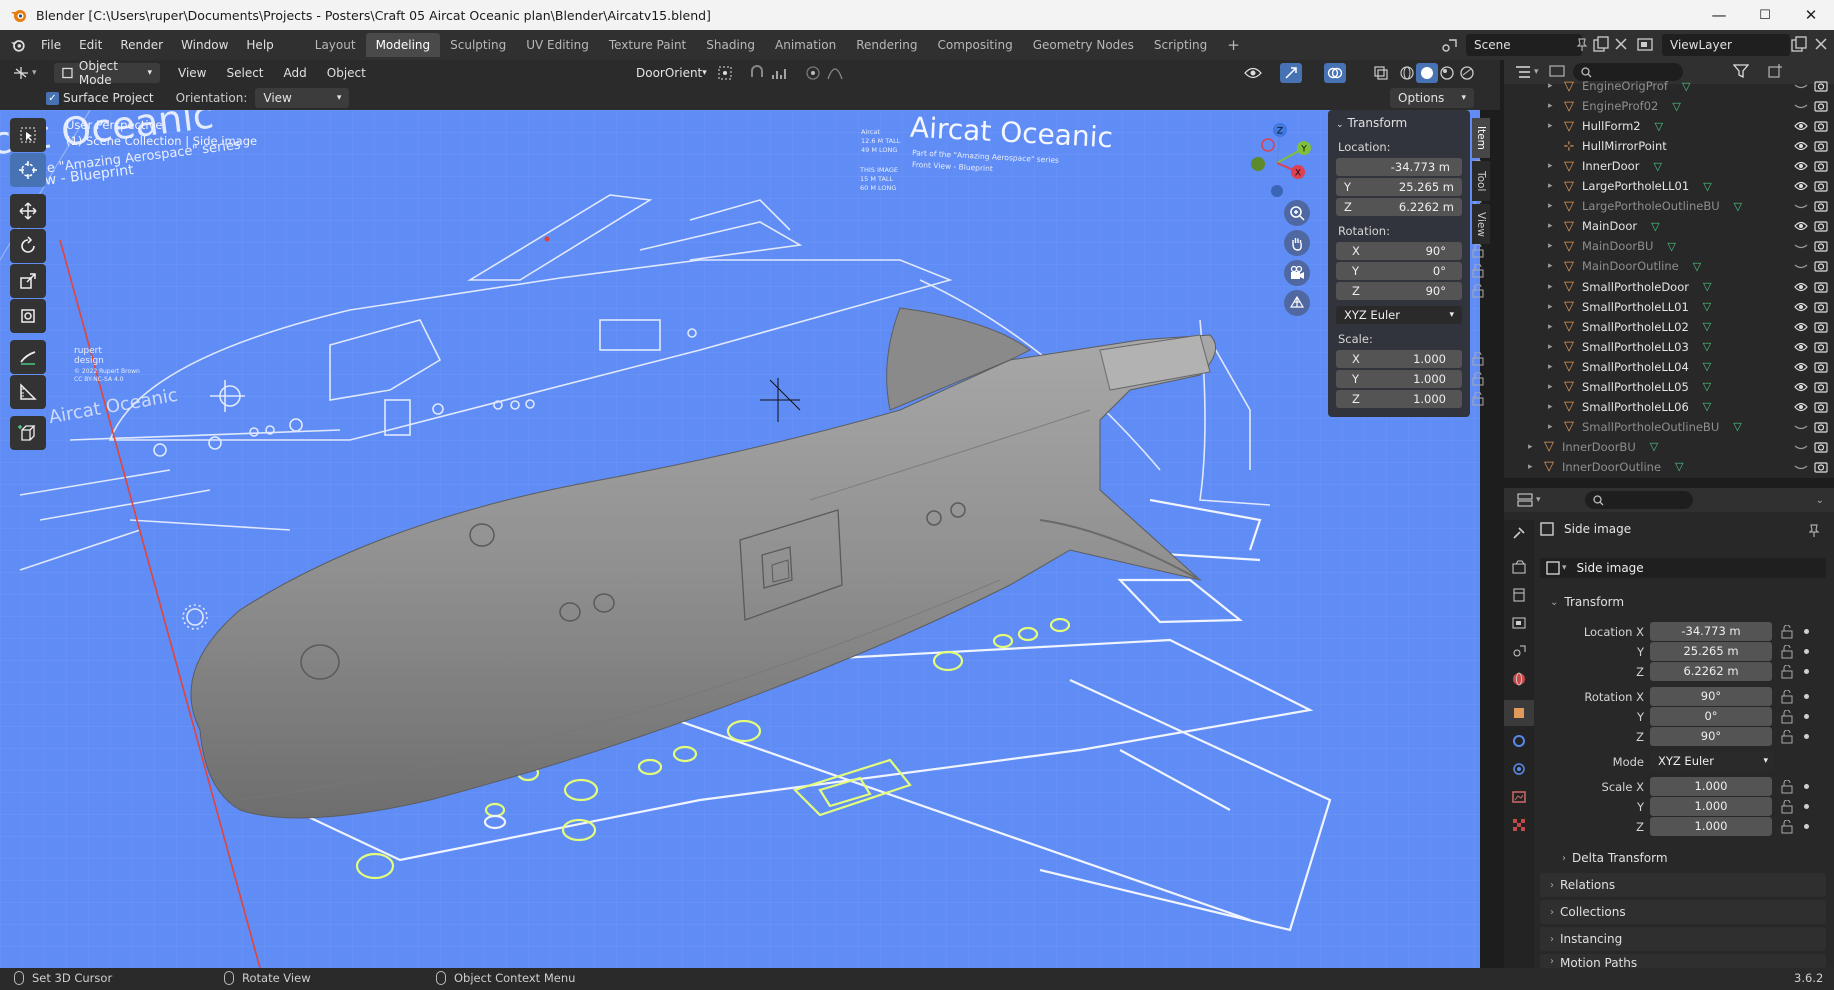 The image size is (1834, 990). I want to click on chevron-down-icon: ⌄, so click(1820, 500).